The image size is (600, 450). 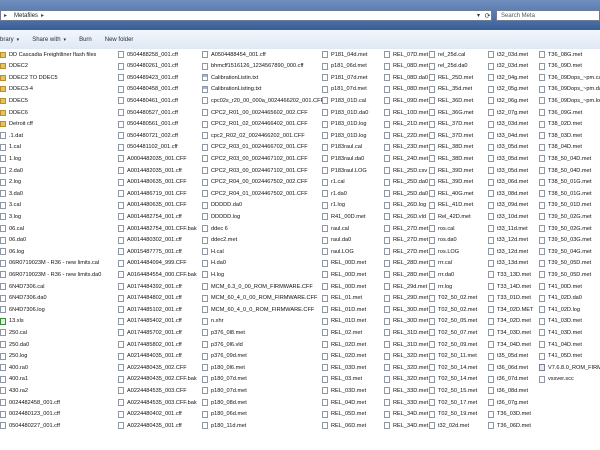 What do you see at coordinates (508, 391) in the screenshot?
I see `file-item: t36_08d.met` at bounding box center [508, 391].